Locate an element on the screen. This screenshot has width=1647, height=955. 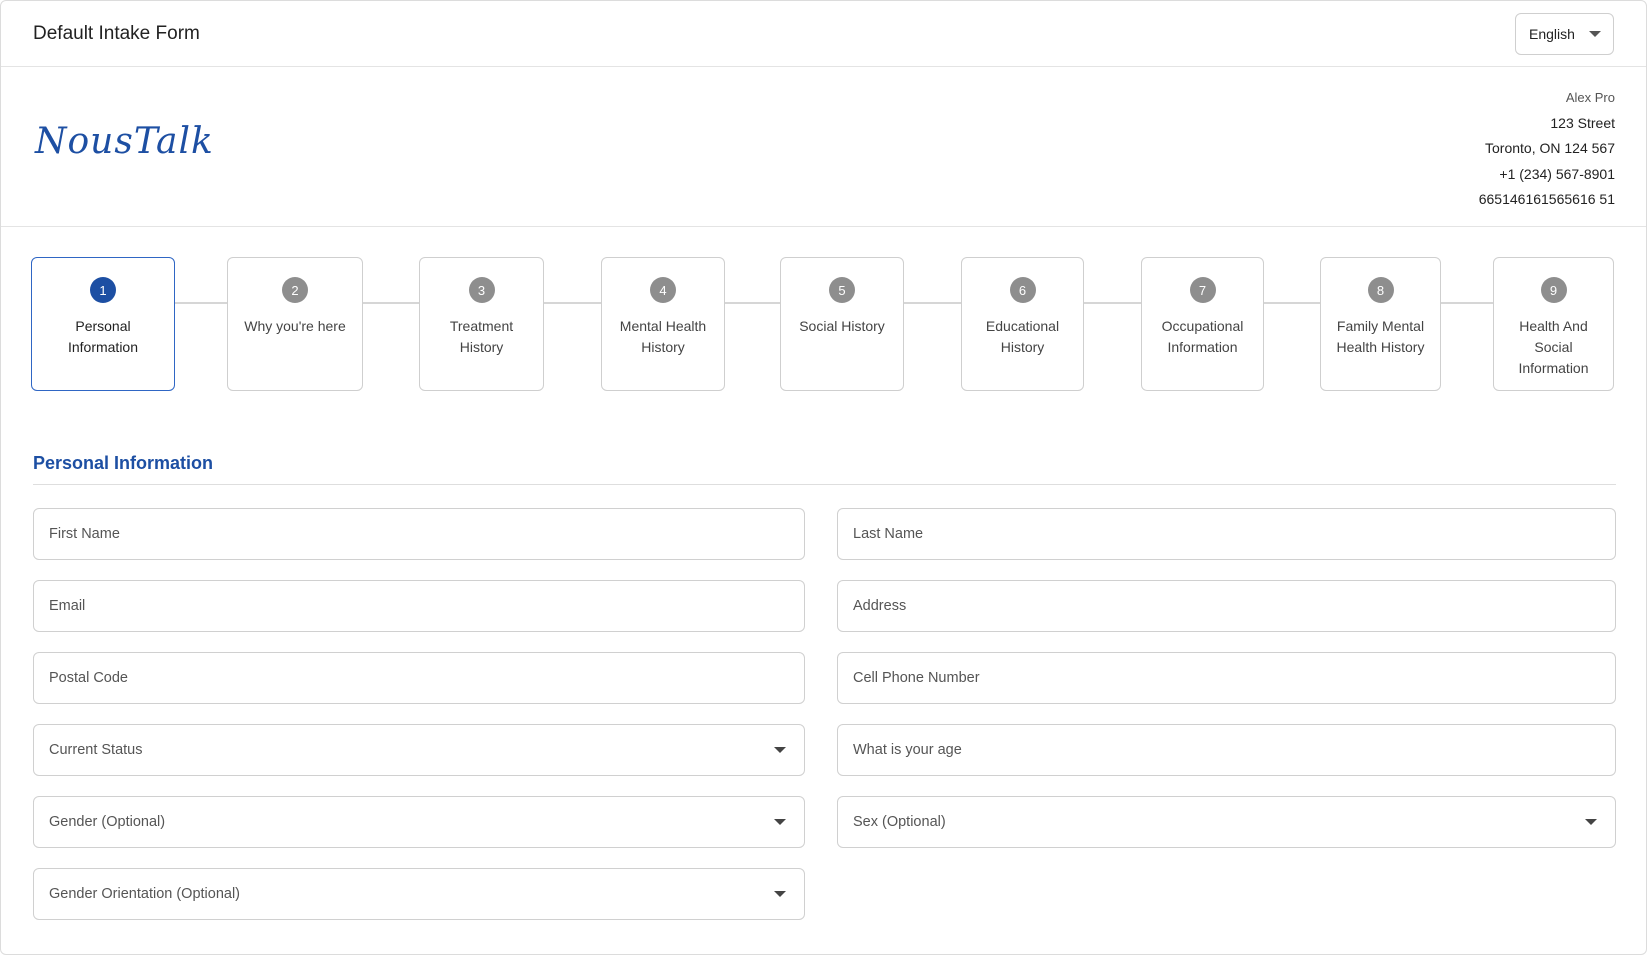
first-name-placeholder: First Name is located at coordinates (84, 534).